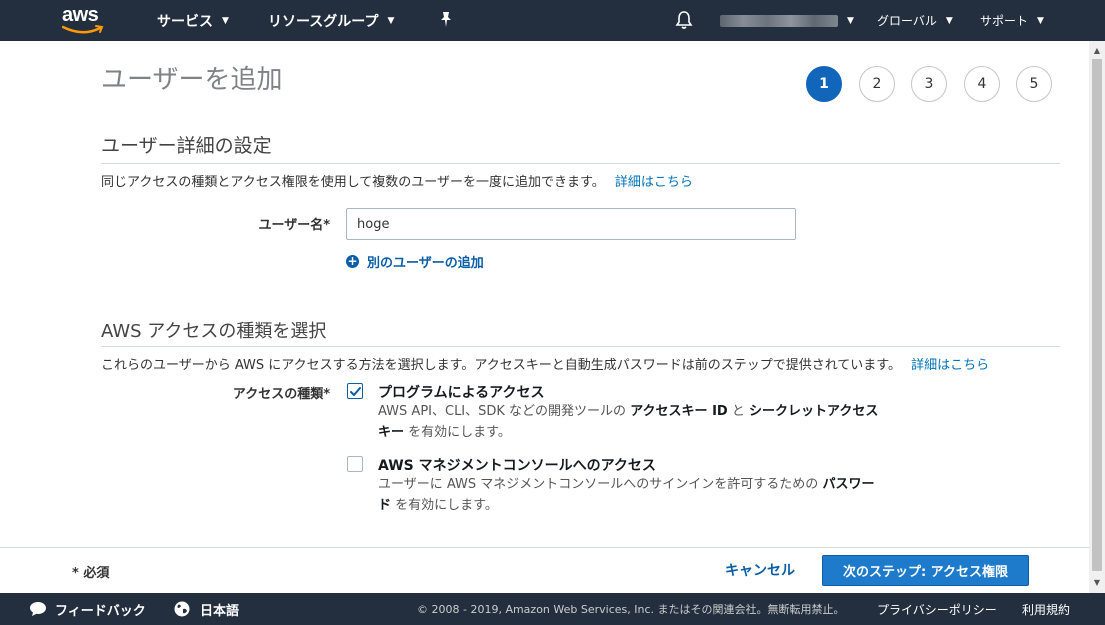  Describe the element at coordinates (294, 225) in the screenshot. I see `username-label: ユーザー名*` at that location.